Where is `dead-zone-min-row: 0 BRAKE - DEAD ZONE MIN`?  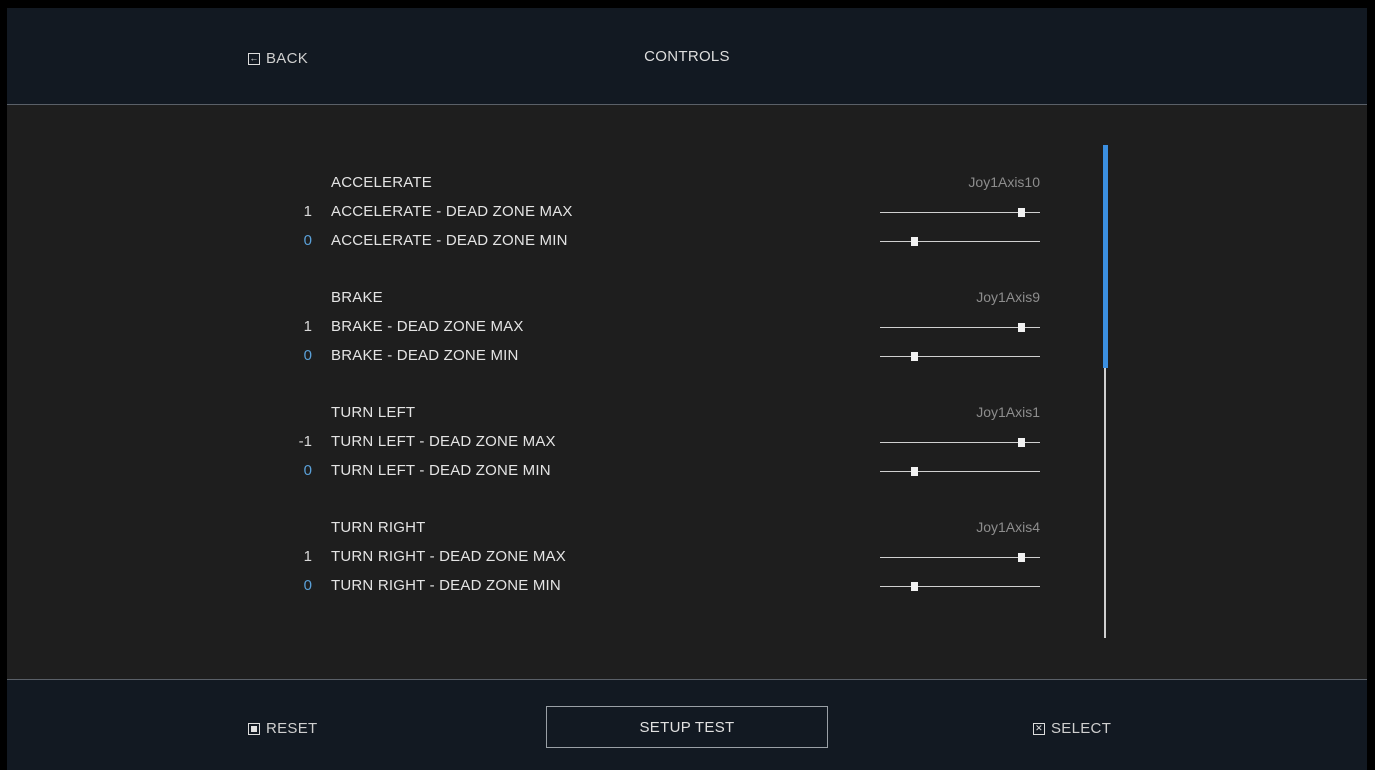 dead-zone-min-row: 0 BRAKE - DEAD ZONE MIN is located at coordinates (557, 358).